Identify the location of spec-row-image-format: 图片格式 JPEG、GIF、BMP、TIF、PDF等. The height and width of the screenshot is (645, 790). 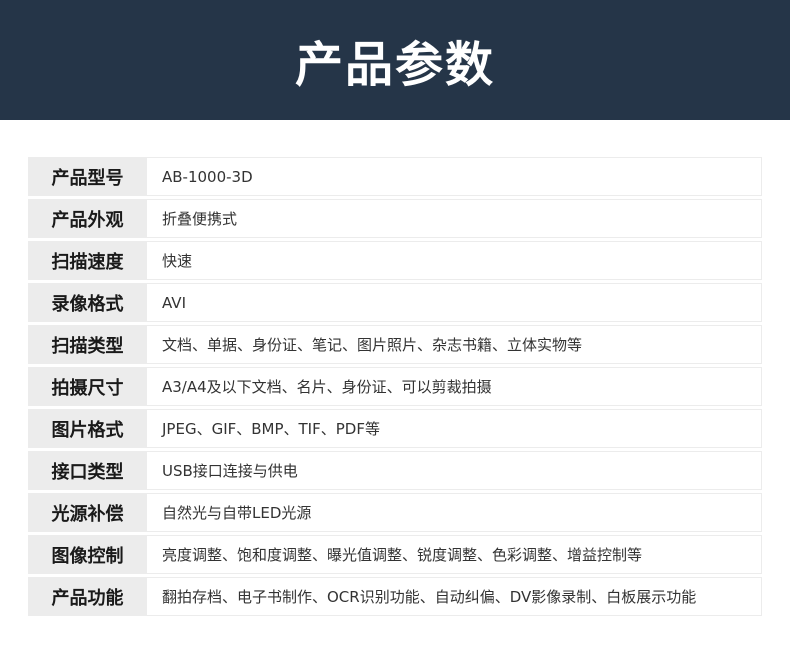
(395, 428).